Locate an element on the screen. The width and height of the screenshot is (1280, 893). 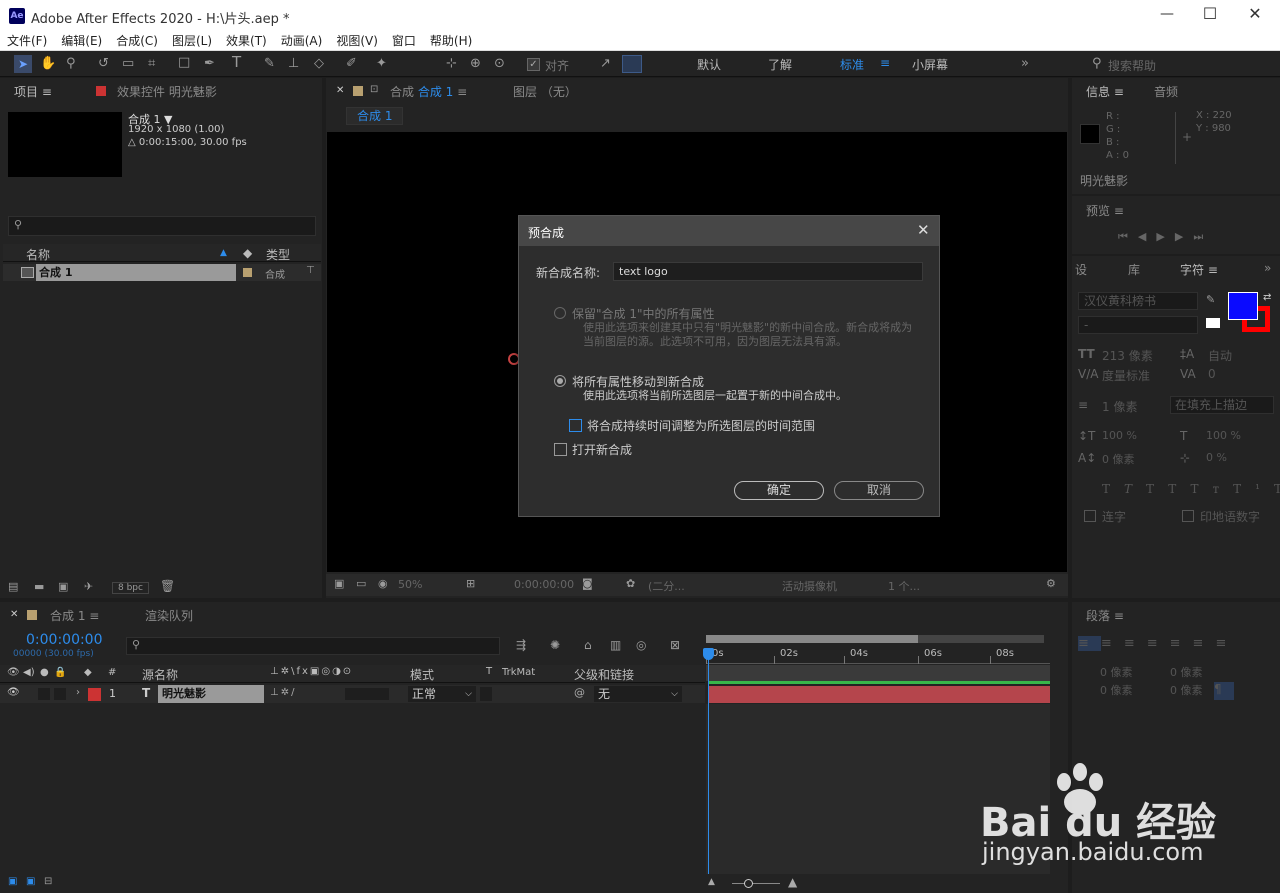
frame-blending-icon: ▥ is located at coordinates (615, 645).